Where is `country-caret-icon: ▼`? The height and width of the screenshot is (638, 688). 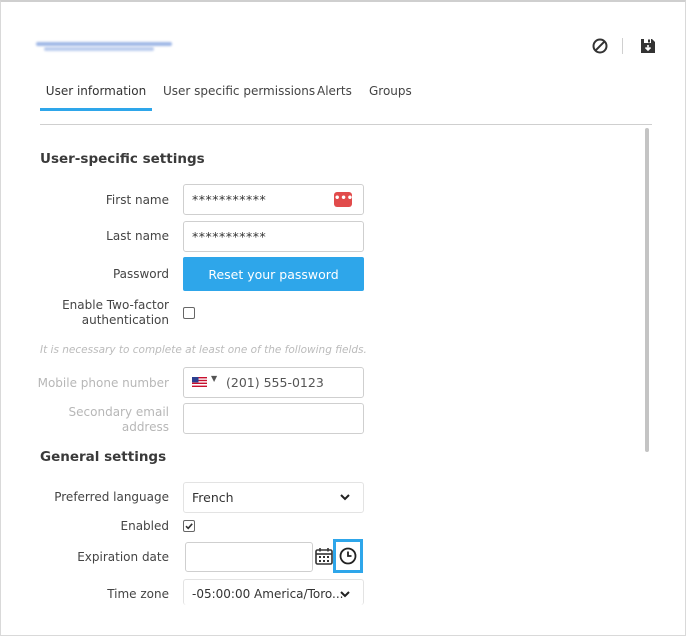 country-caret-icon: ▼ is located at coordinates (214, 378).